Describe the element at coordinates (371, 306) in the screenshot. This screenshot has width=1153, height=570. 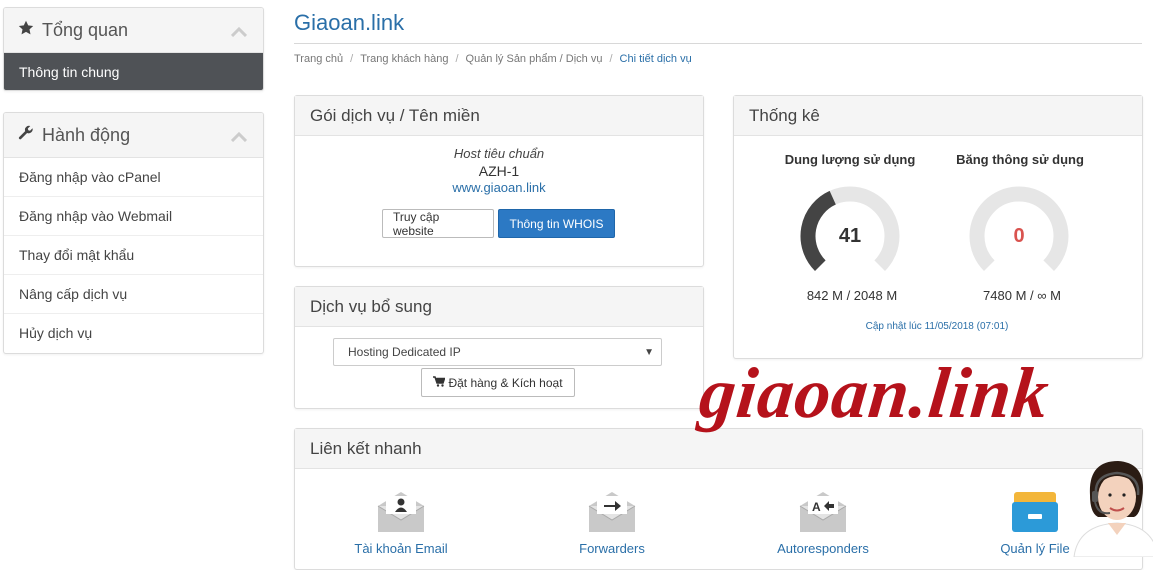
I see `addons-panel-title: Dịch vụ bổ sung` at that location.